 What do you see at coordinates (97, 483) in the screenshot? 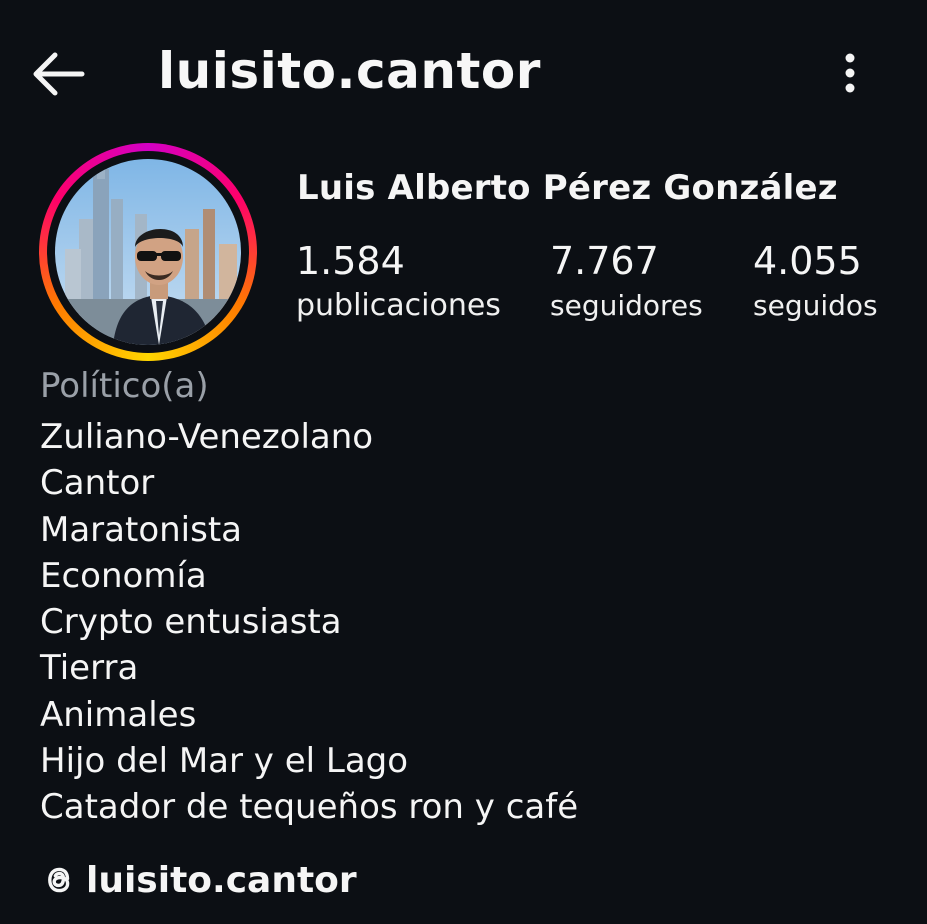
I see `bio-line: Cantor` at bounding box center [97, 483].